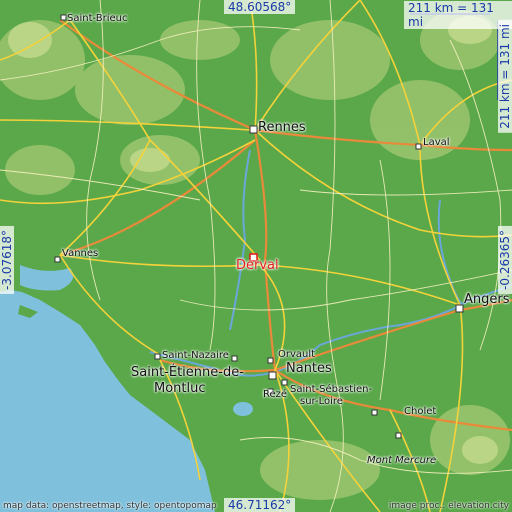 The height and width of the screenshot is (512, 512). What do you see at coordinates (282, 128) in the screenshot?
I see `city-label-rennes: Rennes` at bounding box center [282, 128].